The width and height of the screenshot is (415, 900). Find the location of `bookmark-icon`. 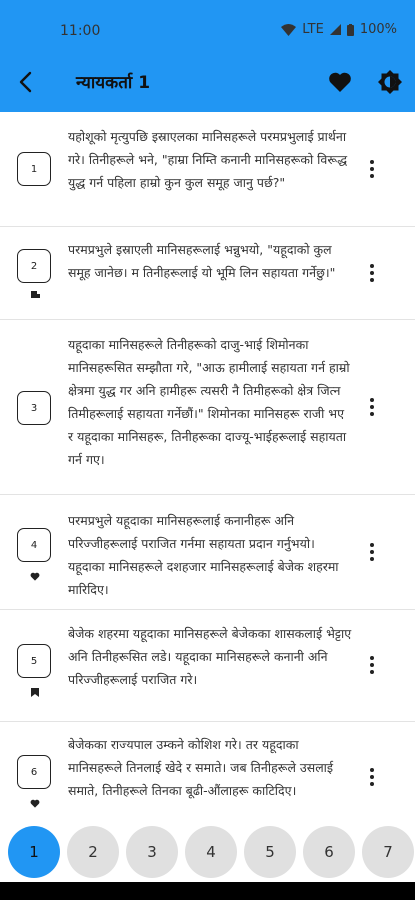

bookmark-icon is located at coordinates (35, 692).